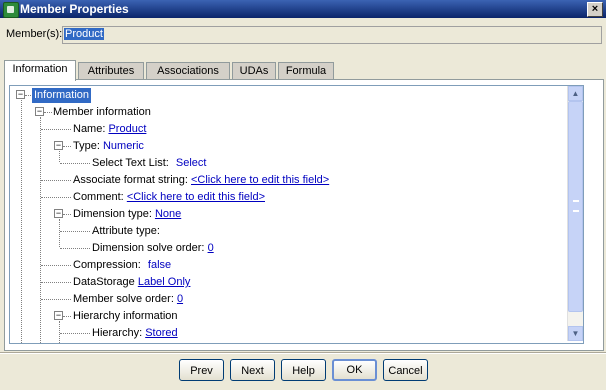 Image resolution: width=606 pixels, height=390 pixels. Describe the element at coordinates (303, 9) in the screenshot. I see `title-bar: Member Properties ×` at that location.